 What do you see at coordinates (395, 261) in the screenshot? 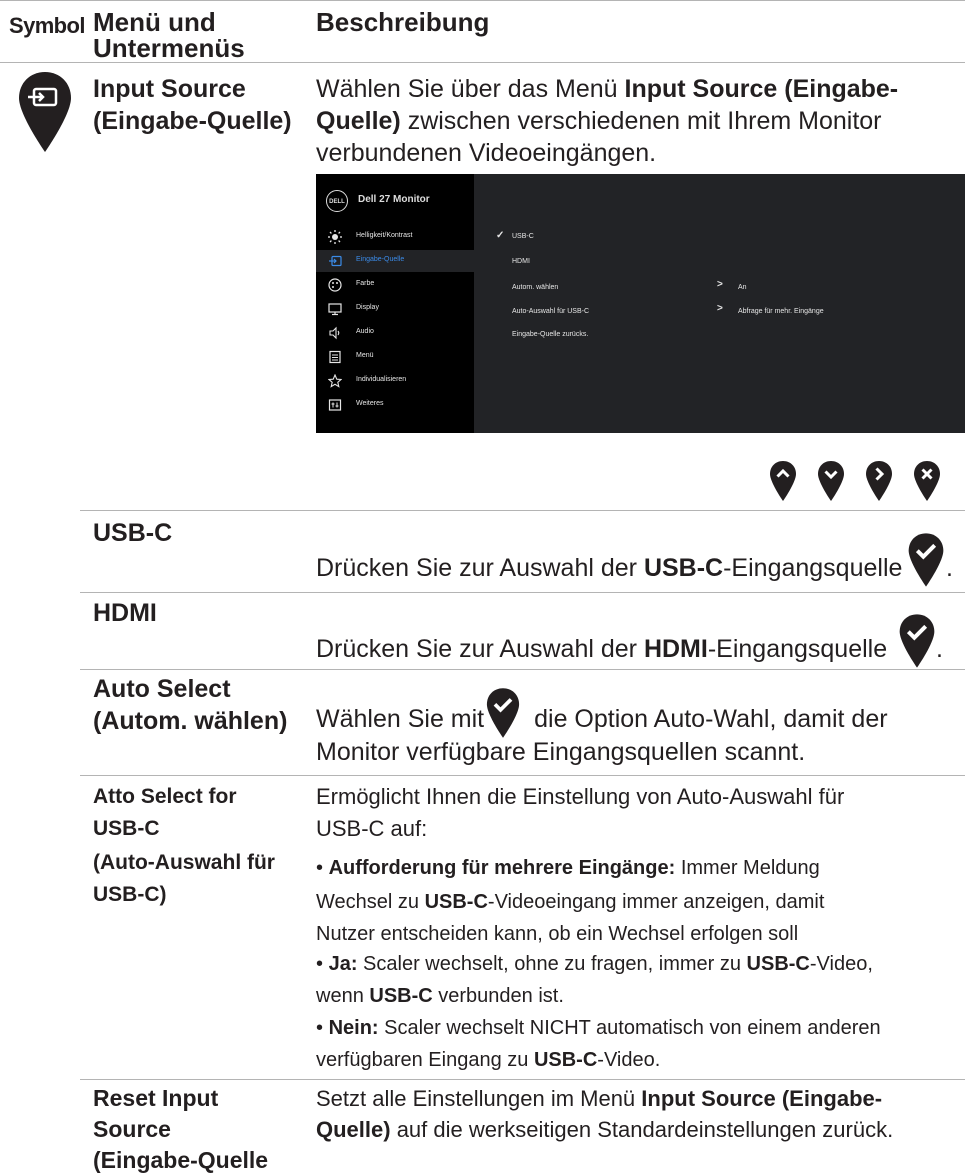
I see `osd-menu-item-input-source: Eingabe-Quelle` at bounding box center [395, 261].